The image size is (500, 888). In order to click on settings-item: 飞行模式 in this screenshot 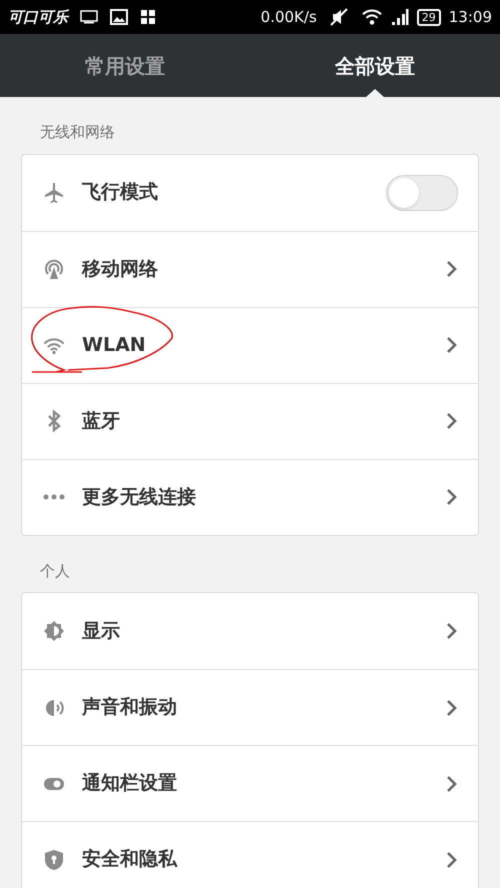, I will do `click(250, 192)`.